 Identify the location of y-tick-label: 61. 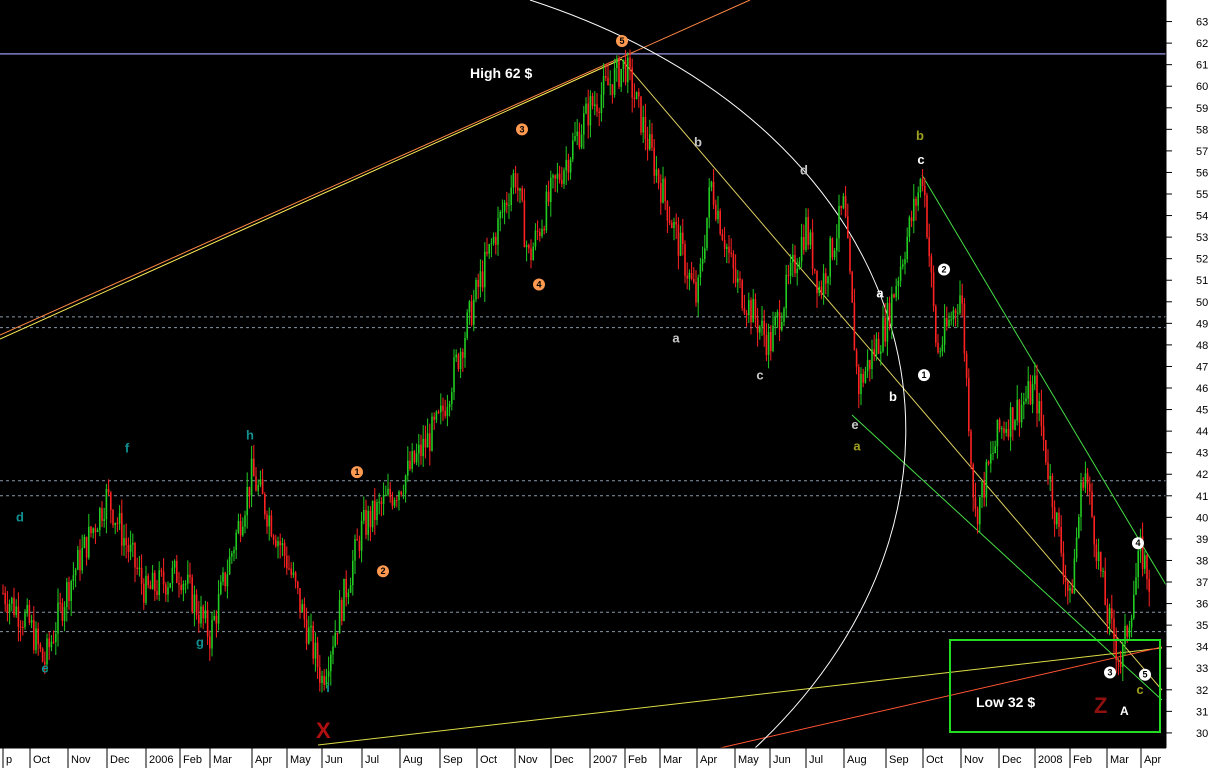
(1202, 66).